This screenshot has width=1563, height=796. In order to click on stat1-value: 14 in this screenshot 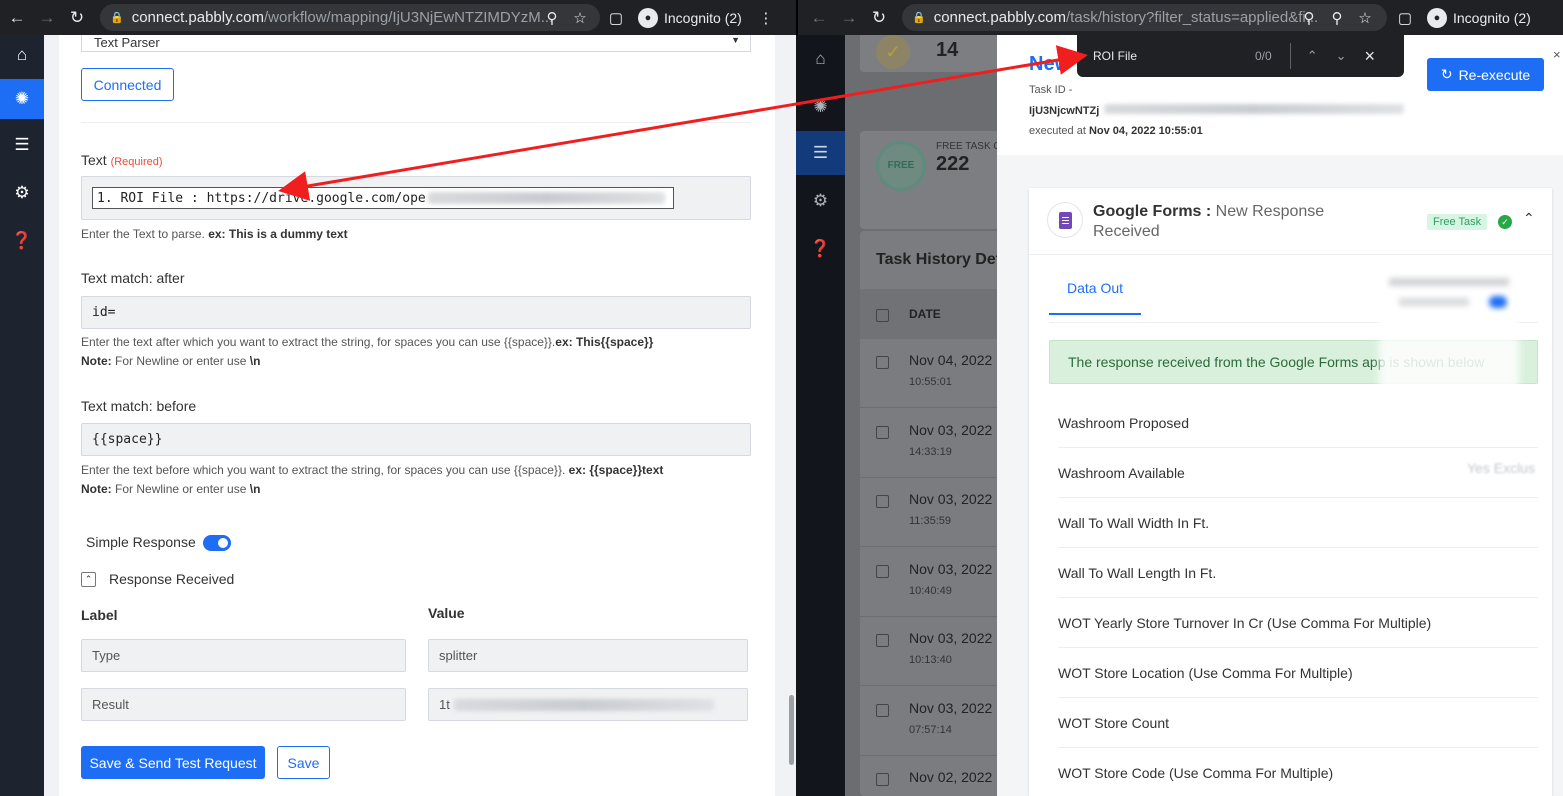, I will do `click(947, 50)`.